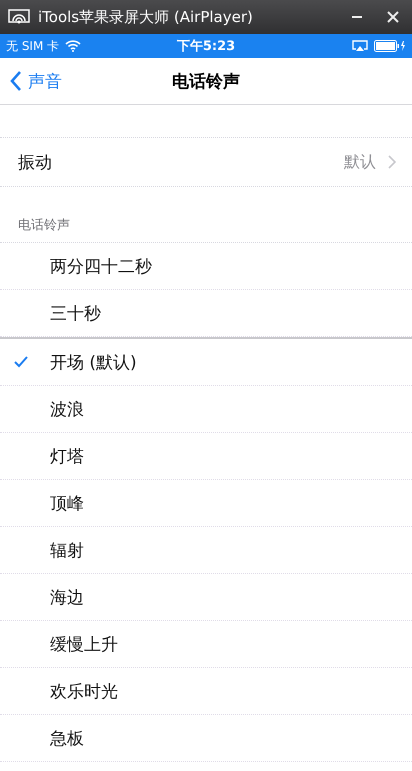  What do you see at coordinates (206, 550) in the screenshot?
I see `ringtone-item: 辐射` at bounding box center [206, 550].